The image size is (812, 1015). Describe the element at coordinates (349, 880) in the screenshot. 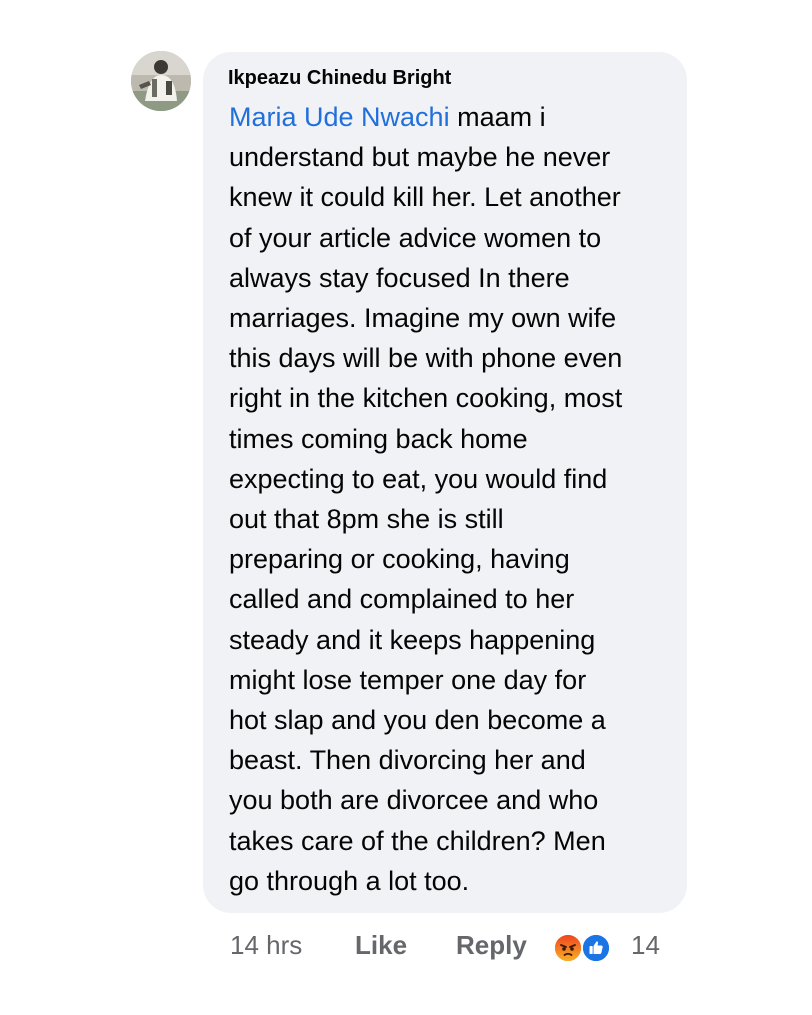

I see `comment-line: go through a lot too.` at that location.